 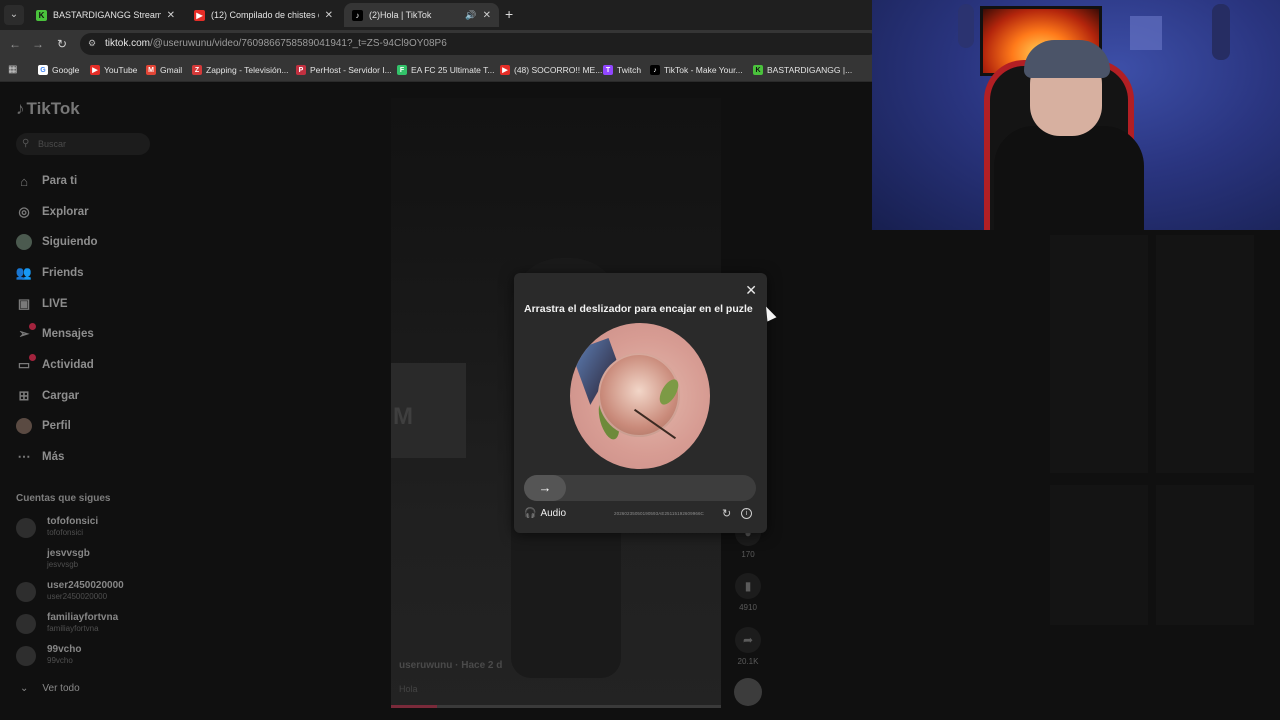 I want to click on tab-bastardigangg: K BASTARDIGANGG Stream - ✕, so click(x=105, y=15).